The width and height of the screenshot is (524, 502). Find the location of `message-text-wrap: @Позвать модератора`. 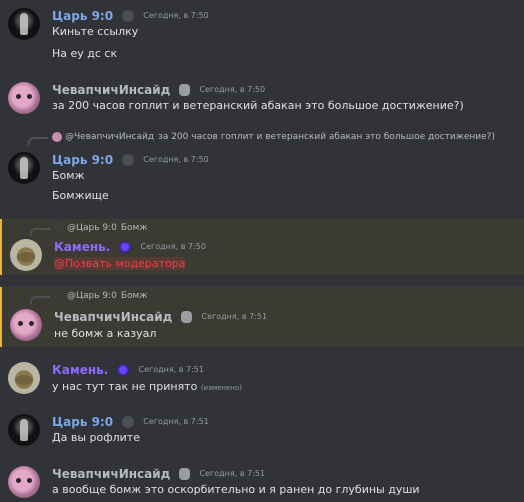

message-text-wrap: @Позвать модератора is located at coordinates (120, 264).